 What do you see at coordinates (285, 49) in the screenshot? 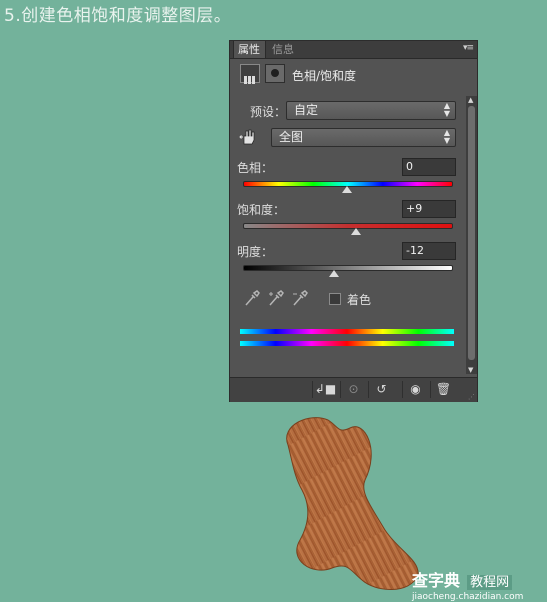
I see `tab-info: 信息` at bounding box center [285, 49].